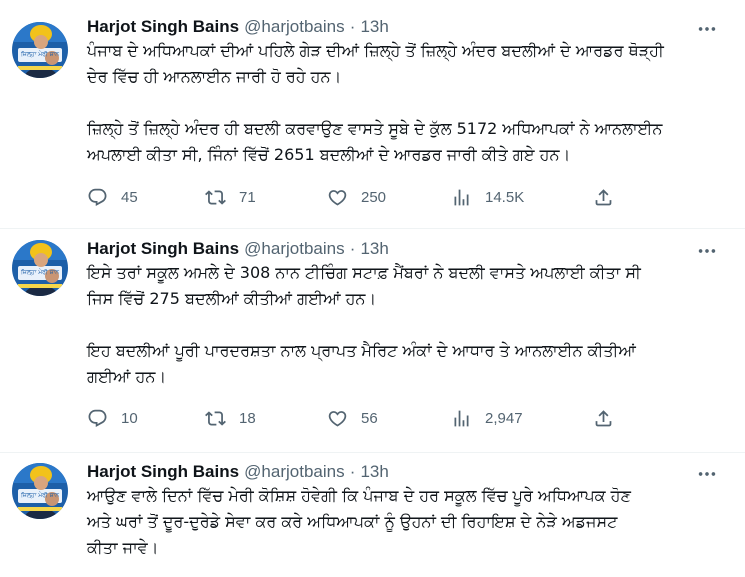 The image size is (745, 577). I want to click on reply-count: 10, so click(129, 418).